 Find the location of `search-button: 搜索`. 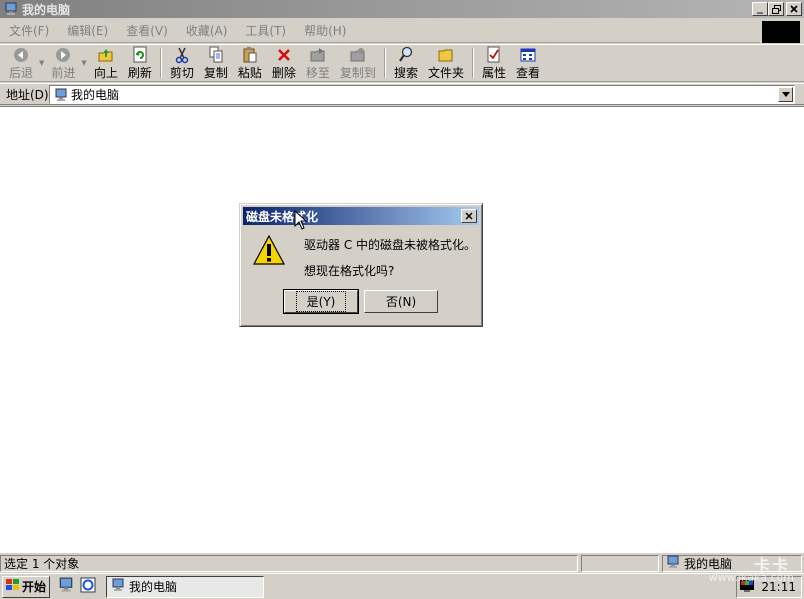

search-button: 搜索 is located at coordinates (406, 63).